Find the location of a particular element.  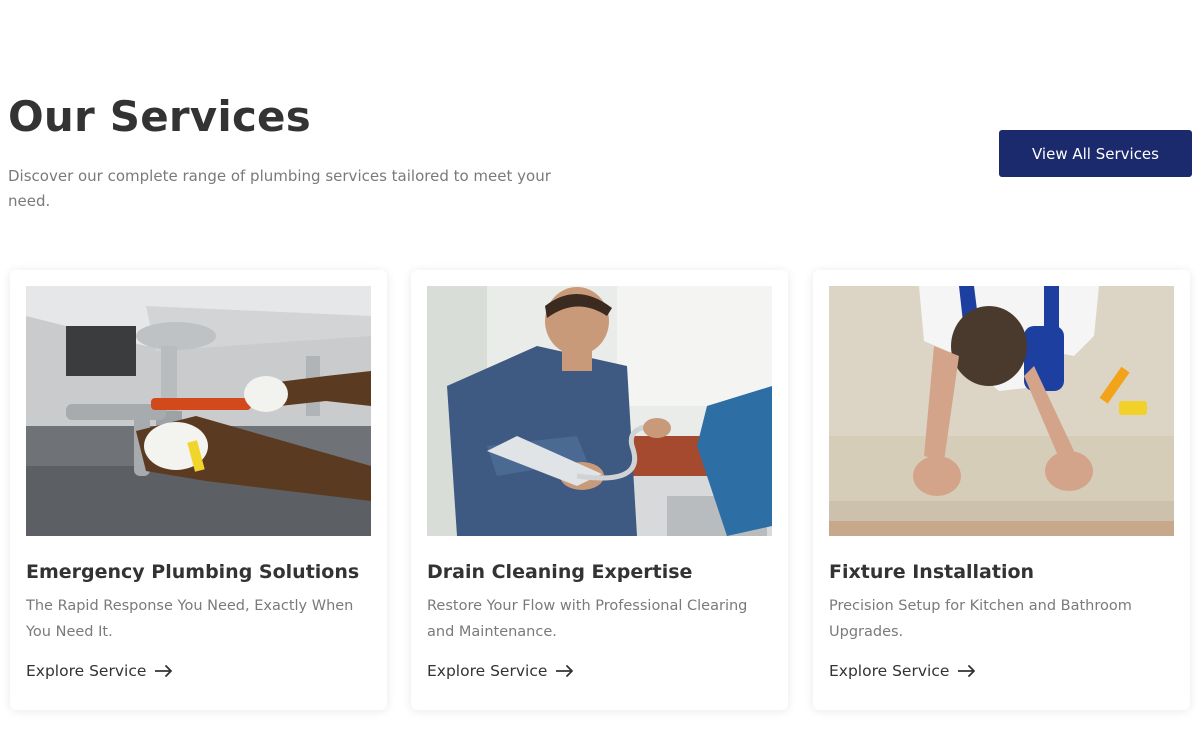

service-title: Fixture Installation is located at coordinates (932, 572).